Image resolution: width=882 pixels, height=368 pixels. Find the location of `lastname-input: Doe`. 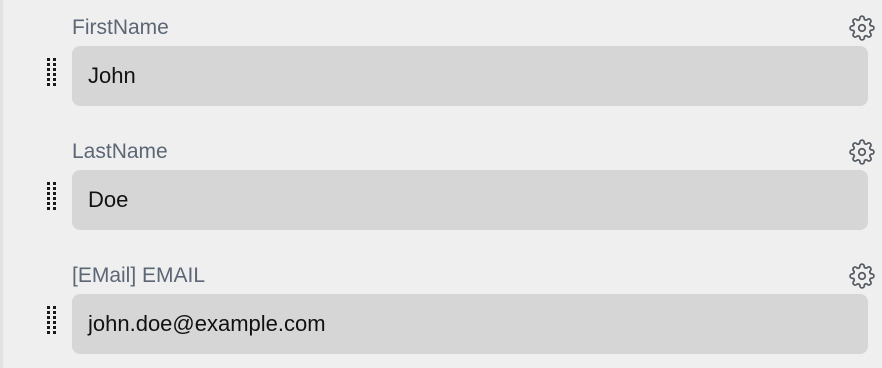

lastname-input: Doe is located at coordinates (470, 200).